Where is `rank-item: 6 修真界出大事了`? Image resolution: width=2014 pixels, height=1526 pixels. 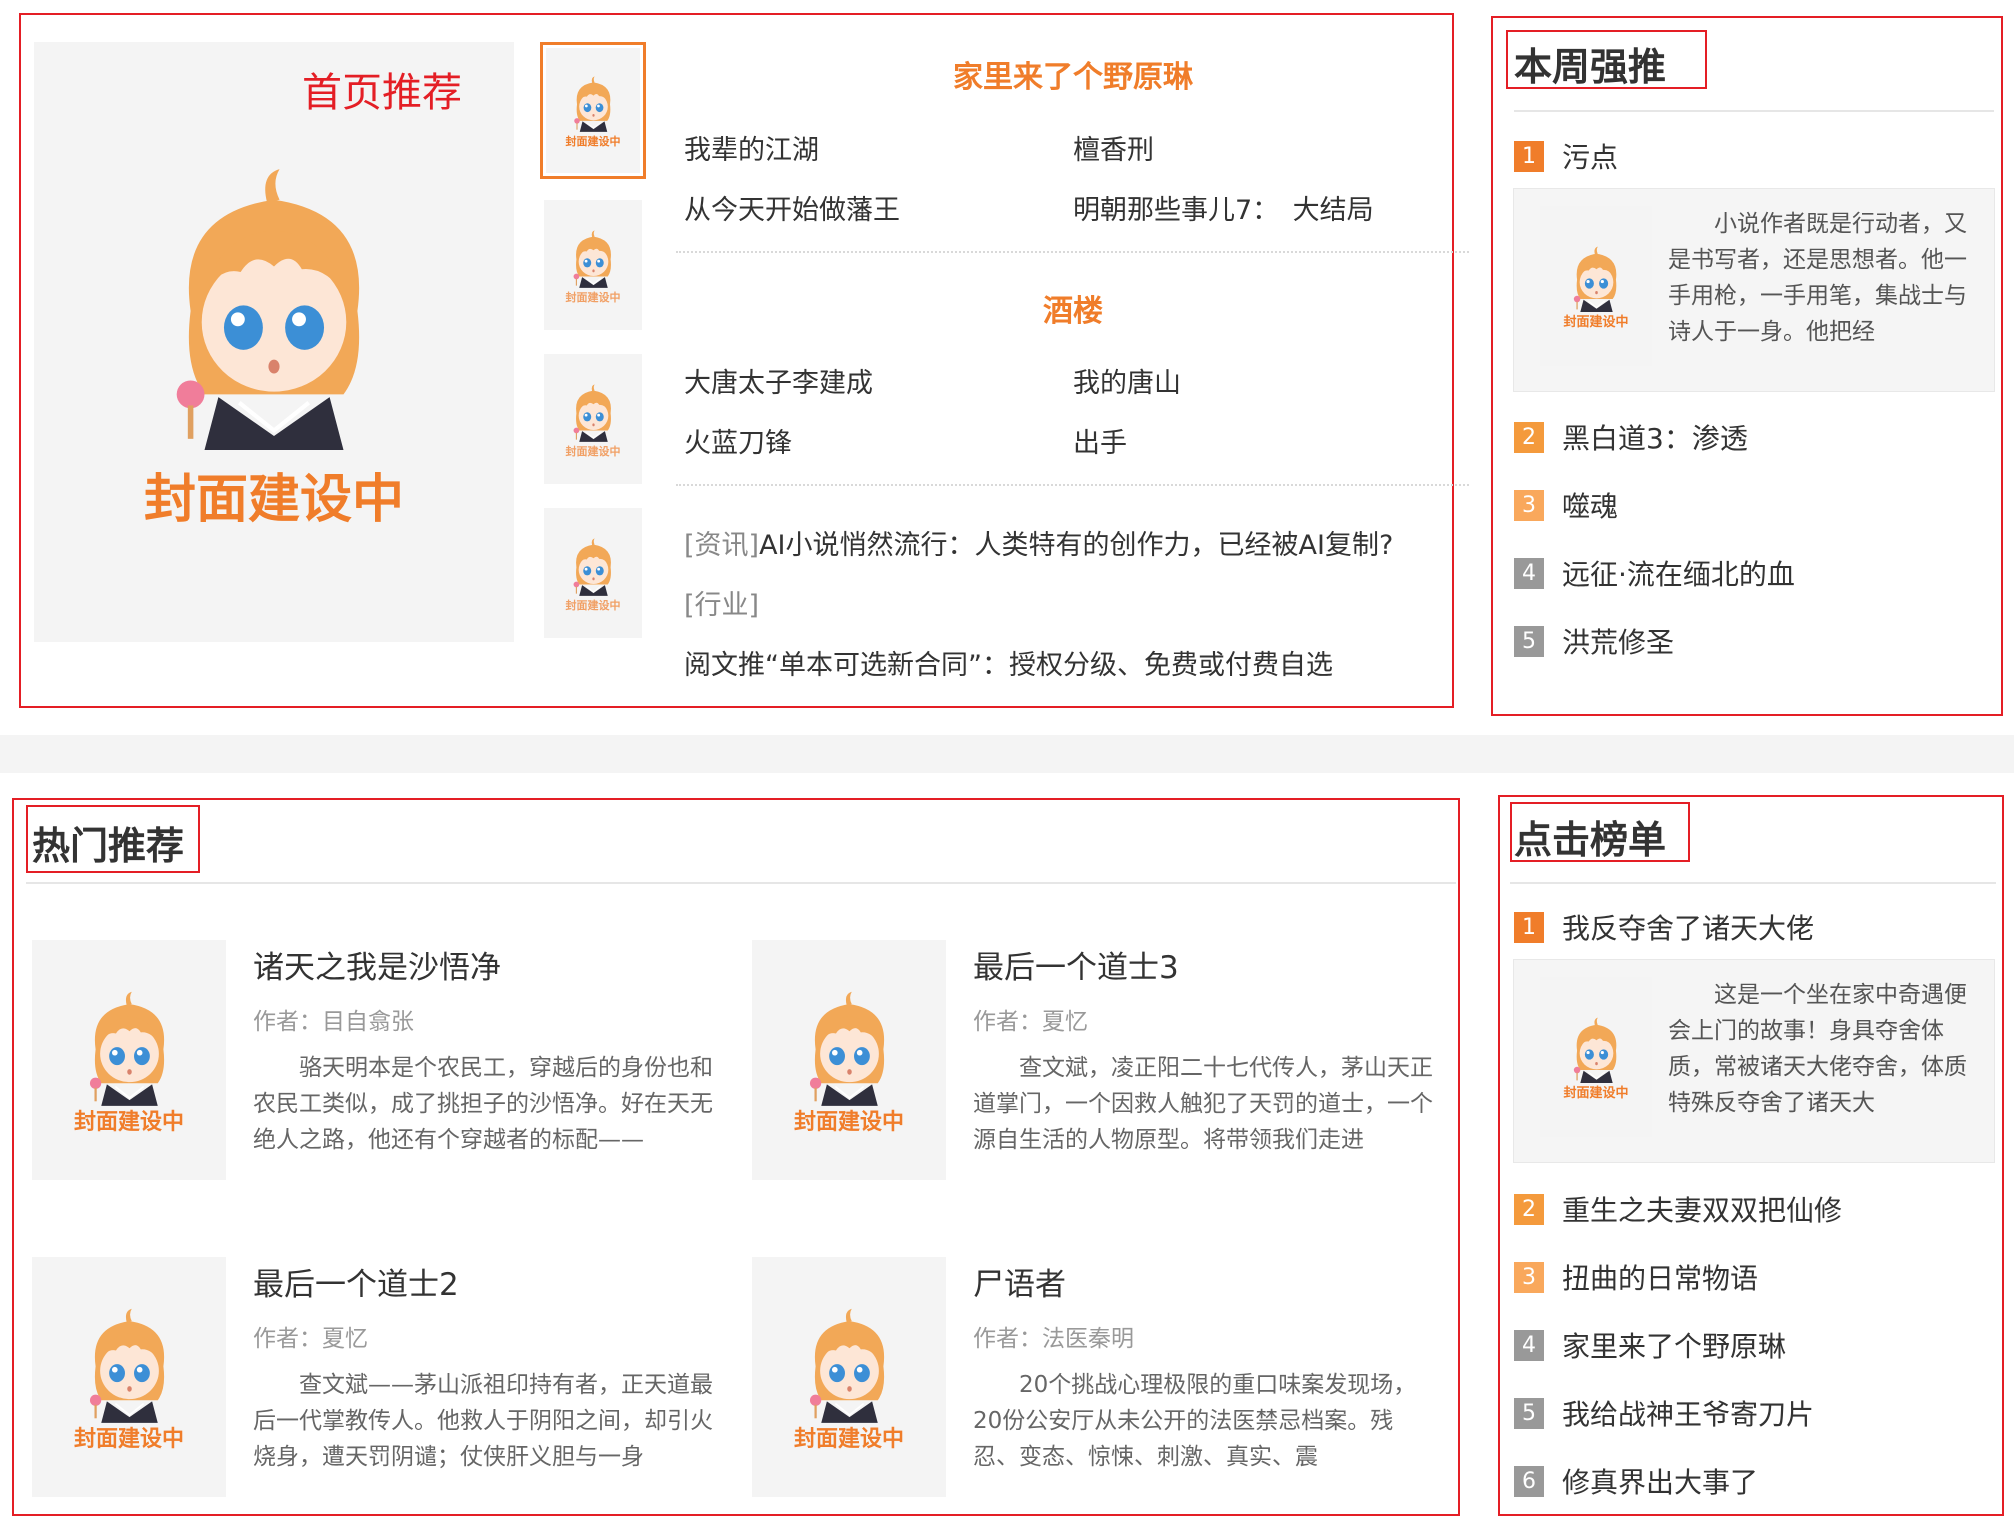 rank-item: 6 修真界出大事了 is located at coordinates (1636, 1481).